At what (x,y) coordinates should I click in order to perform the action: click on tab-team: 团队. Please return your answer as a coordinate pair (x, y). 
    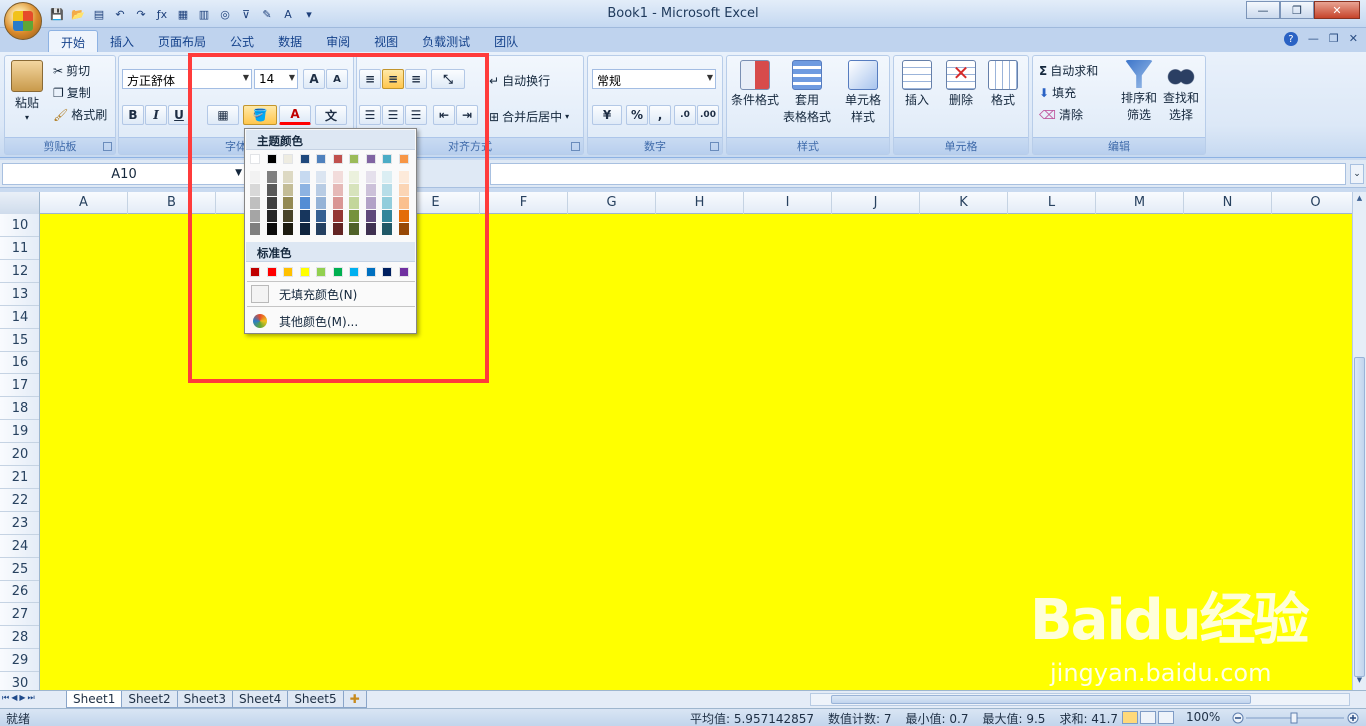
    Looking at the image, I should click on (506, 41).